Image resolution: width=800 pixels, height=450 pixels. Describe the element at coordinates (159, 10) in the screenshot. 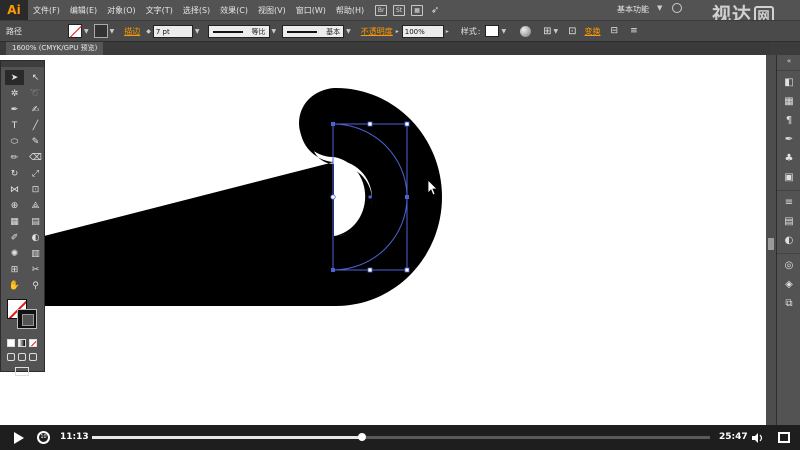

I see `menu-type: 文字(T)` at that location.